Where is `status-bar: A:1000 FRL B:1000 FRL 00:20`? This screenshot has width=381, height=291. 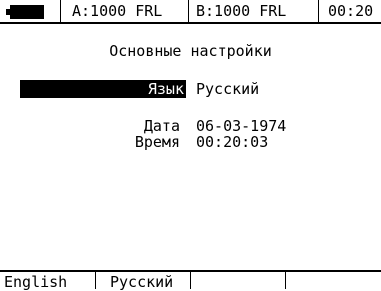 status-bar: A:1000 FRL B:1000 FRL 00:20 is located at coordinates (190, 12).